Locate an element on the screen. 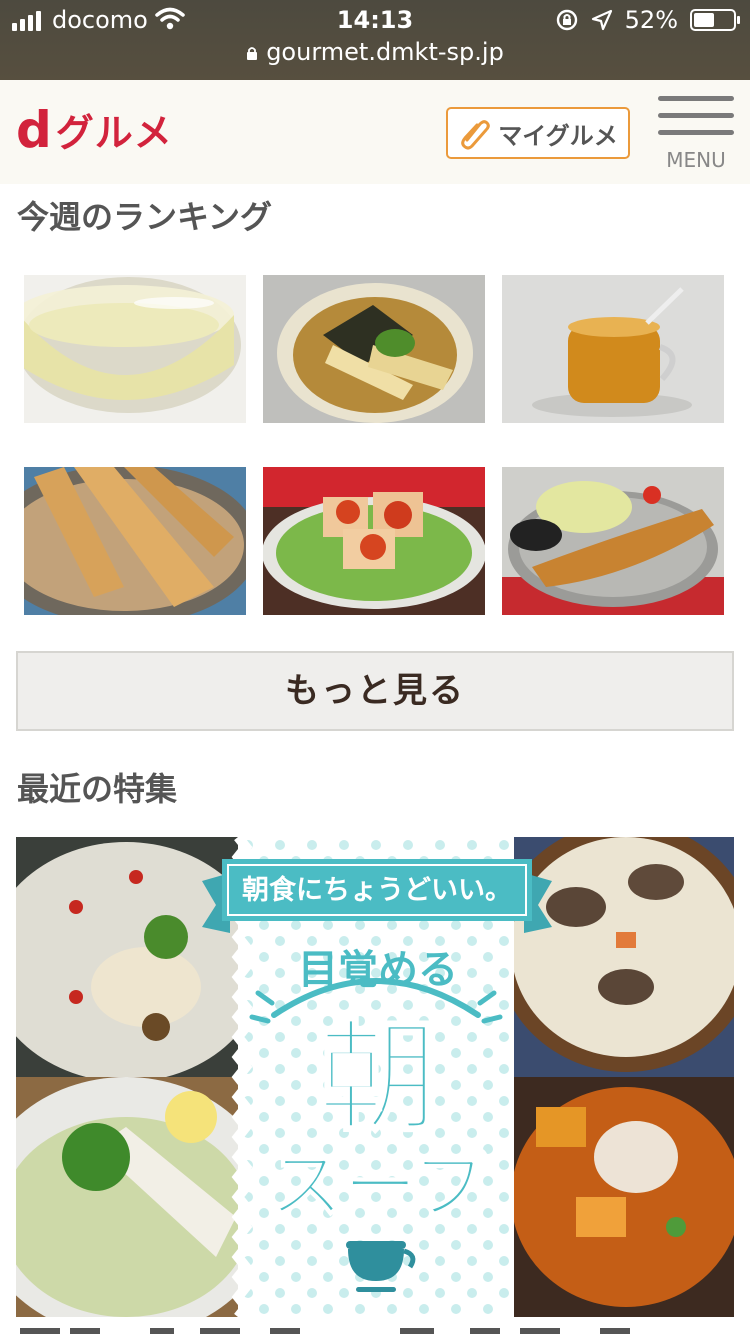 Image resolution: width=750 pixels, height=1334 pixels. menu-button: MENU is located at coordinates (697, 134).